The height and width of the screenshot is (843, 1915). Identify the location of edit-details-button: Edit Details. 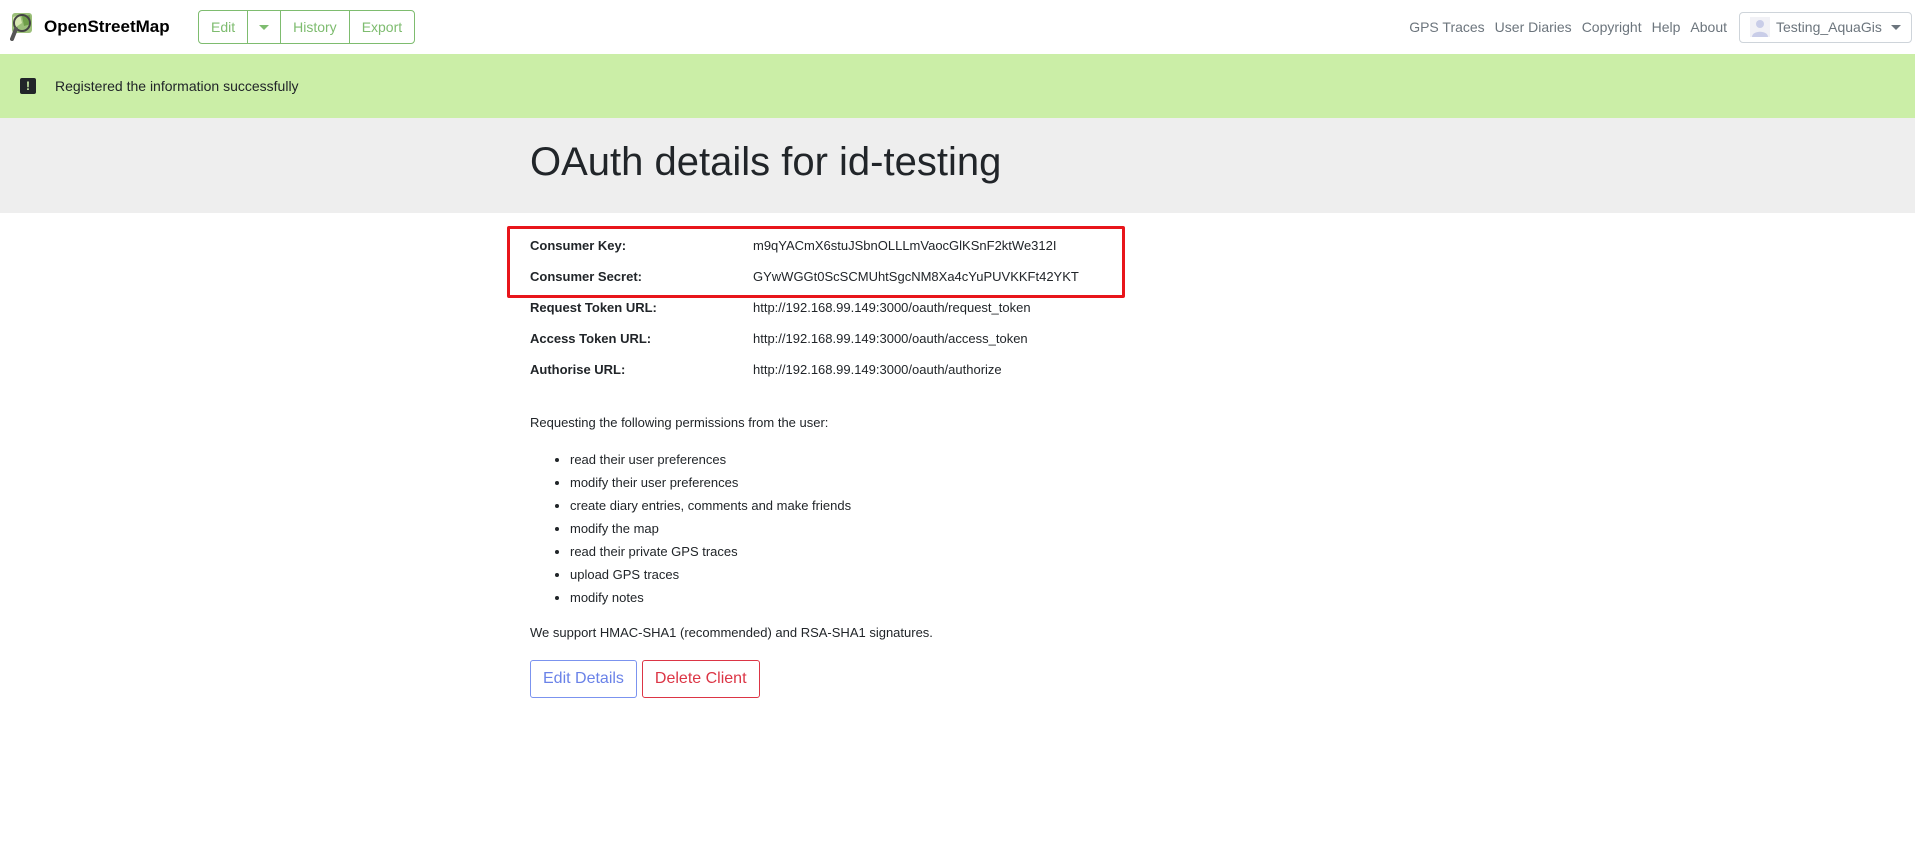
(583, 679).